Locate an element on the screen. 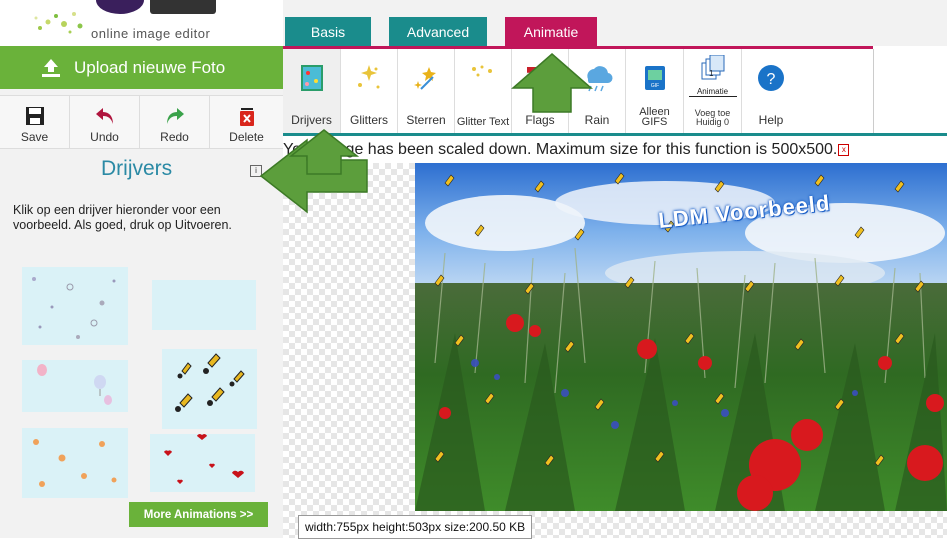 The image size is (947, 539). logo-mark-icon is located at coordinates (120, 7).